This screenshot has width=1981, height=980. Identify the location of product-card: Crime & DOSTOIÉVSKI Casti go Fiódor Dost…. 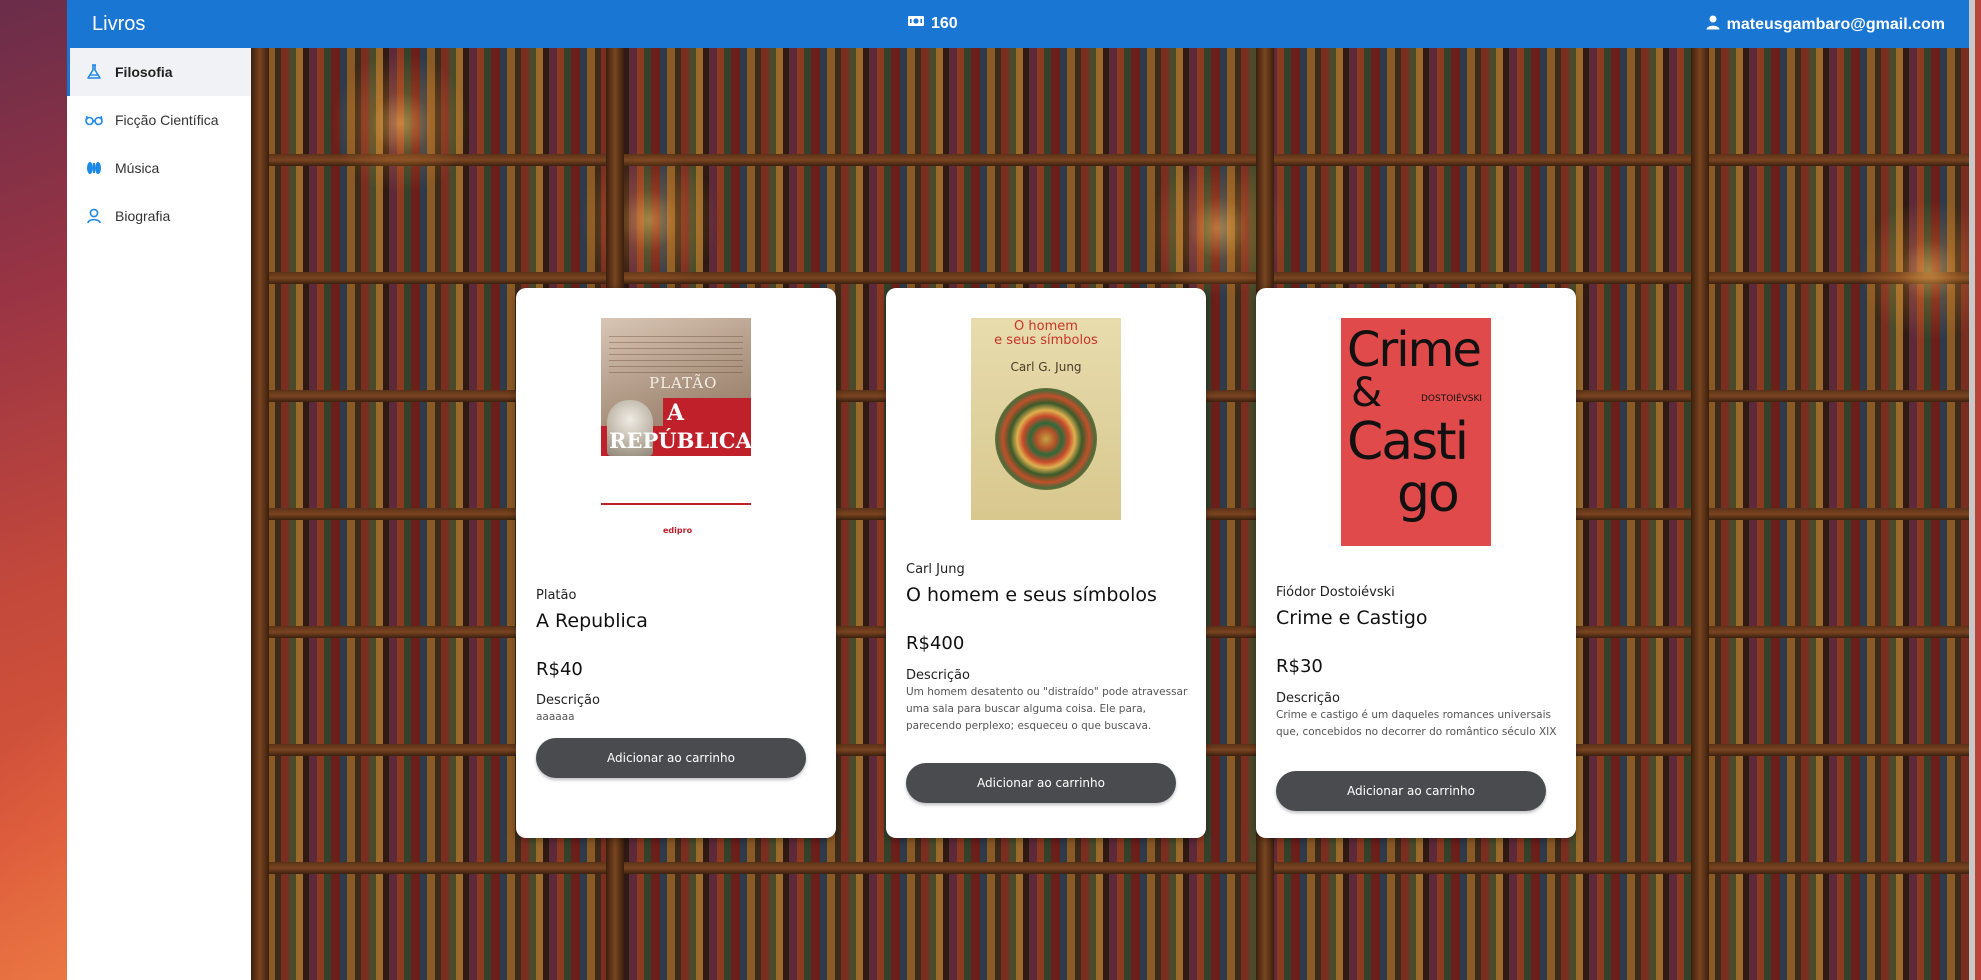
(1416, 563).